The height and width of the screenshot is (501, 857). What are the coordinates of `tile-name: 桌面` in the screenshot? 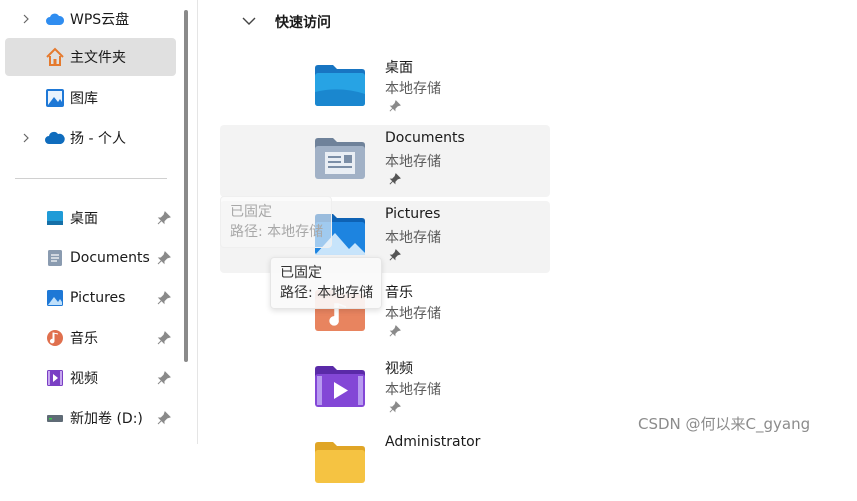 It's located at (399, 68).